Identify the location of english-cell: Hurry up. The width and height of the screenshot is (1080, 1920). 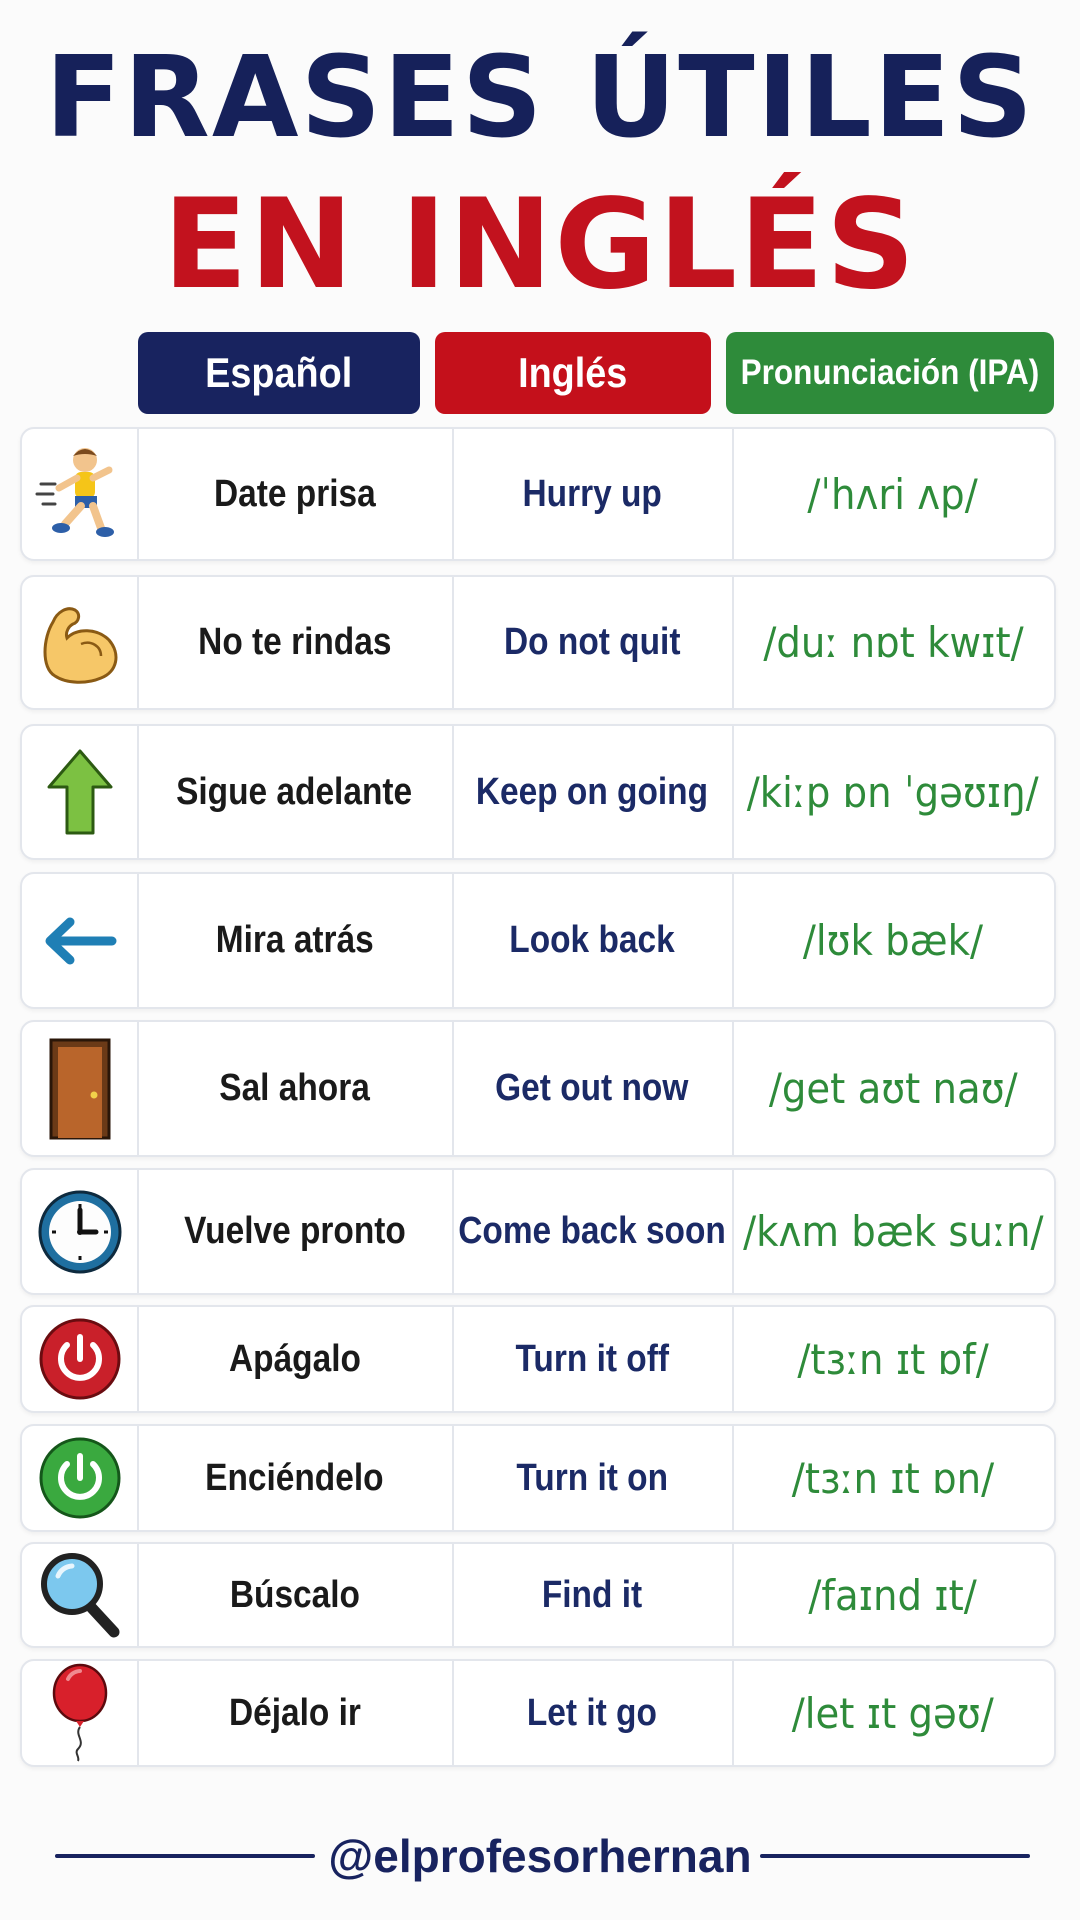
(593, 494).